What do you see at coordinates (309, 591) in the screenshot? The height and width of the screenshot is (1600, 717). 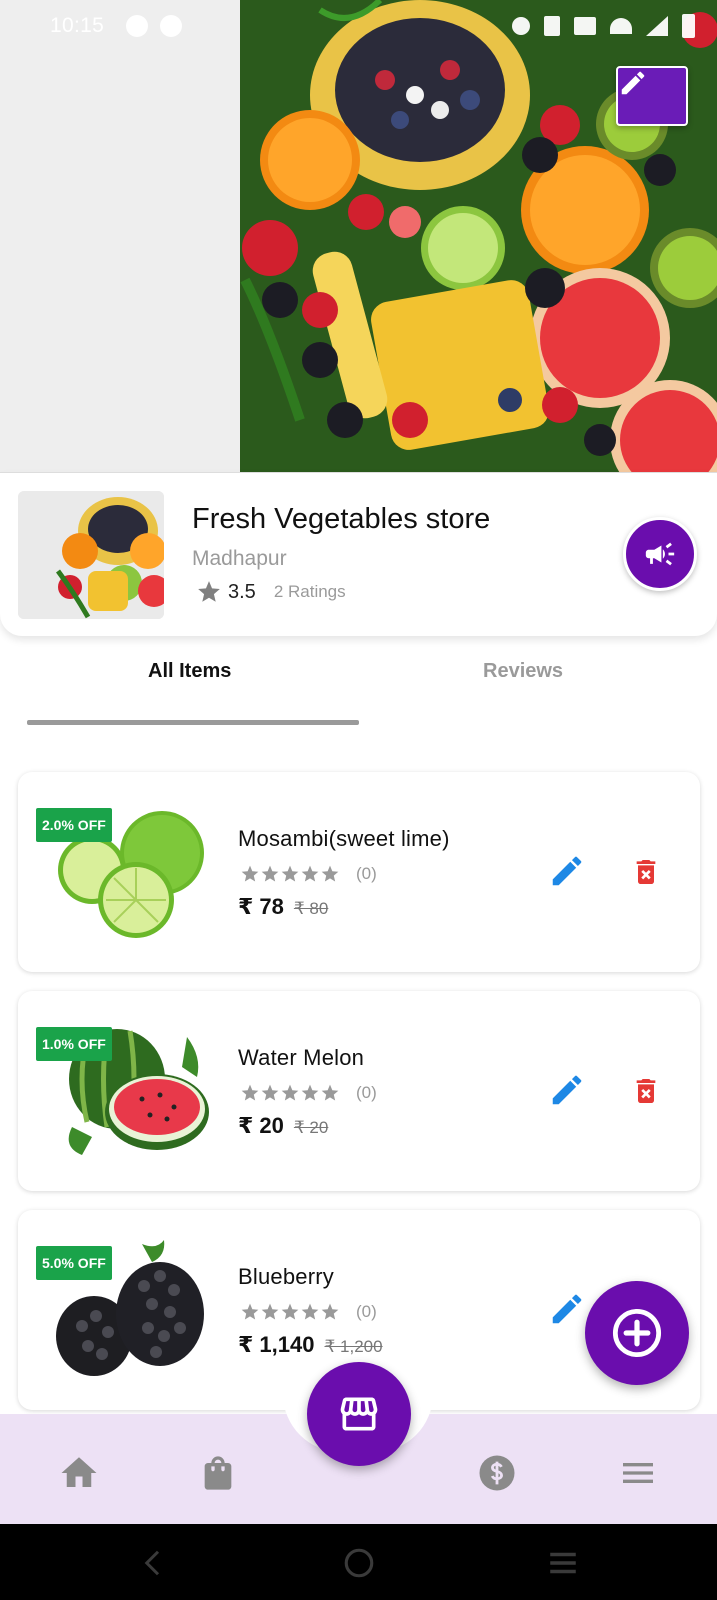 I see `store-ratings-count: 2 Ratings` at bounding box center [309, 591].